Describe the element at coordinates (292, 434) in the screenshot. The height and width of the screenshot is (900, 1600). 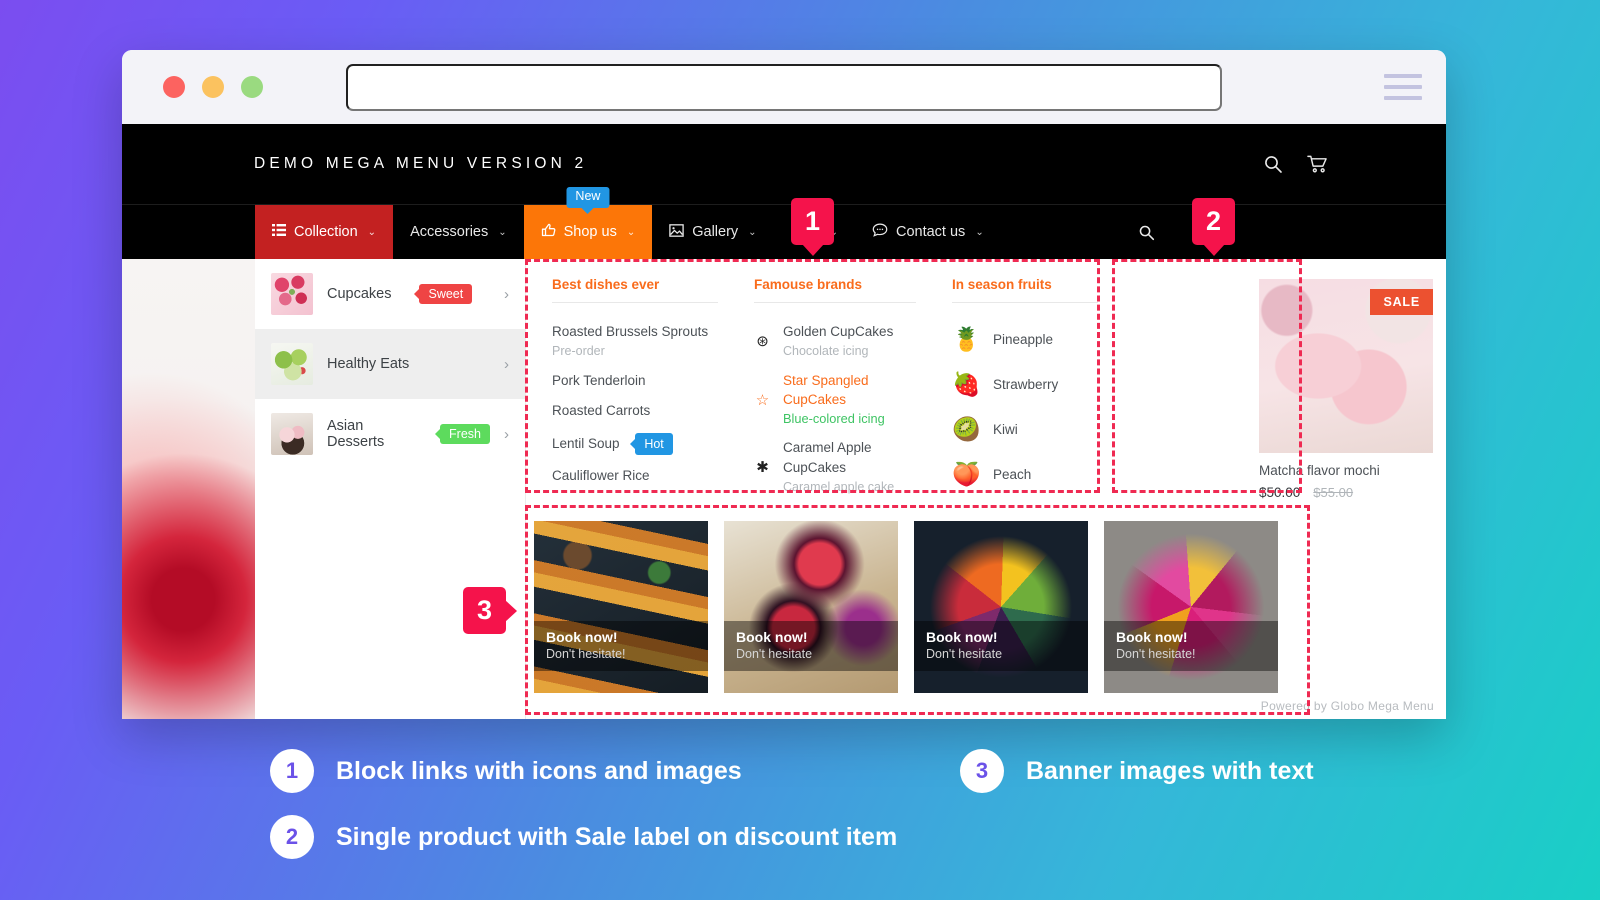
I see `asian-desserts-thumb` at that location.